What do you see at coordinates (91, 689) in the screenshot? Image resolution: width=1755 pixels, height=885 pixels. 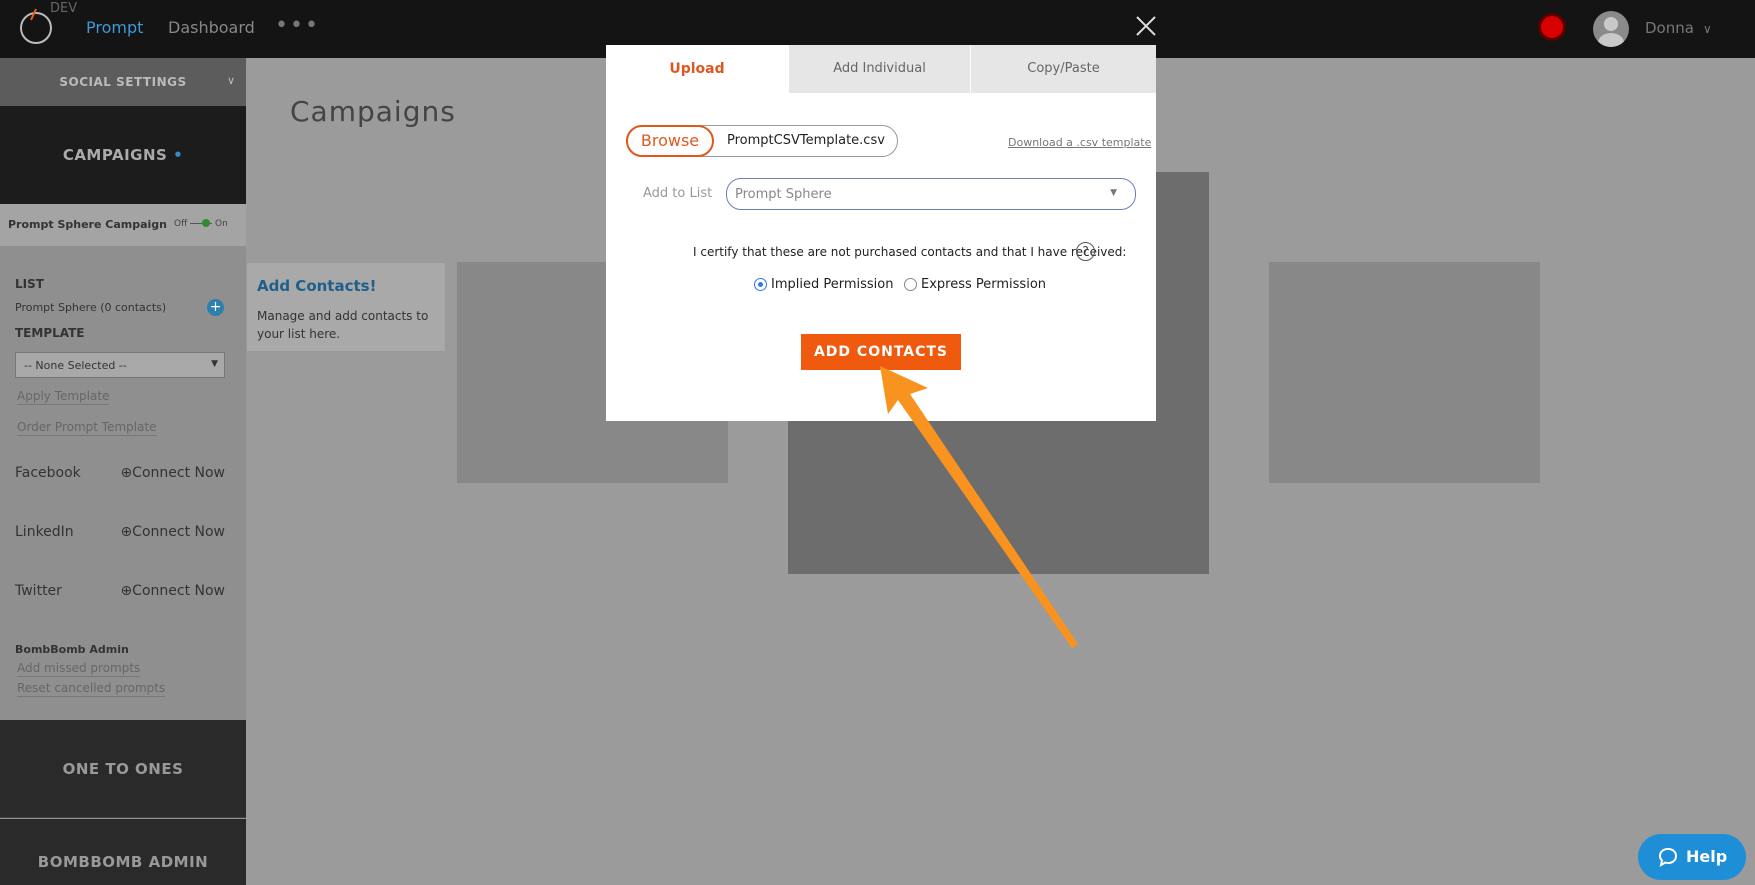 I see `reset-cancelled-prompts-link: Reset cancelled prompts` at bounding box center [91, 689].